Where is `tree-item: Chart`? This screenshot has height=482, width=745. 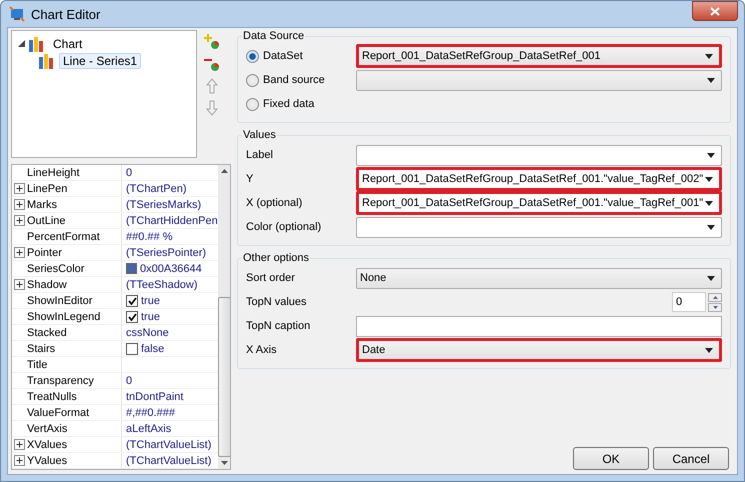
tree-item: Chart is located at coordinates (67, 44).